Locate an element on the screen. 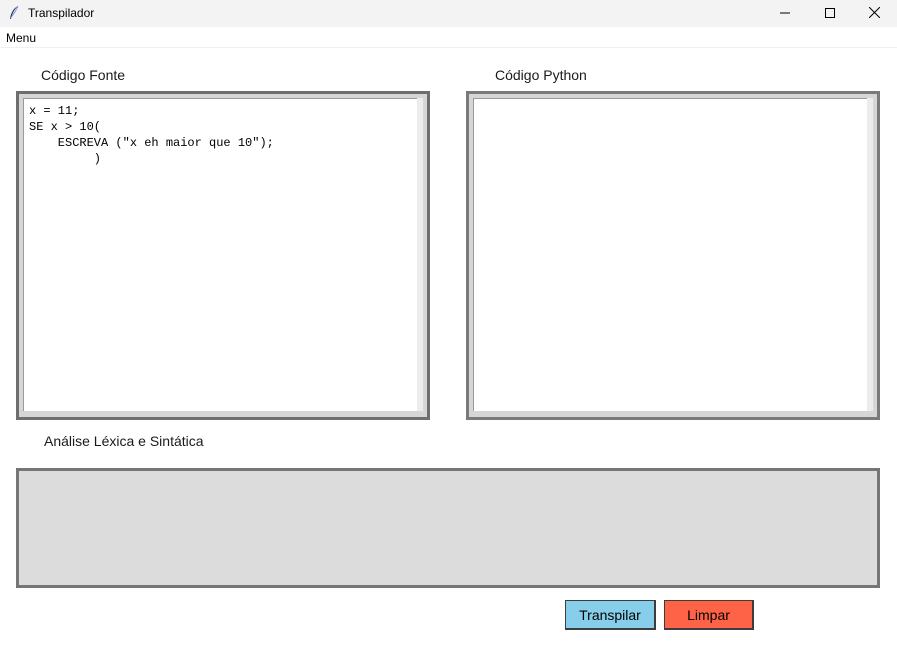  close-icon is located at coordinates (874, 14).